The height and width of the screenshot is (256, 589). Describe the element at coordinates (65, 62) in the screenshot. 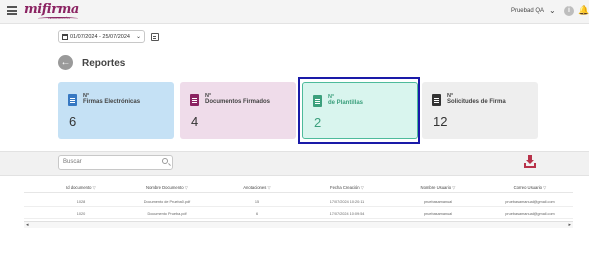

I see `back-button: ←` at that location.